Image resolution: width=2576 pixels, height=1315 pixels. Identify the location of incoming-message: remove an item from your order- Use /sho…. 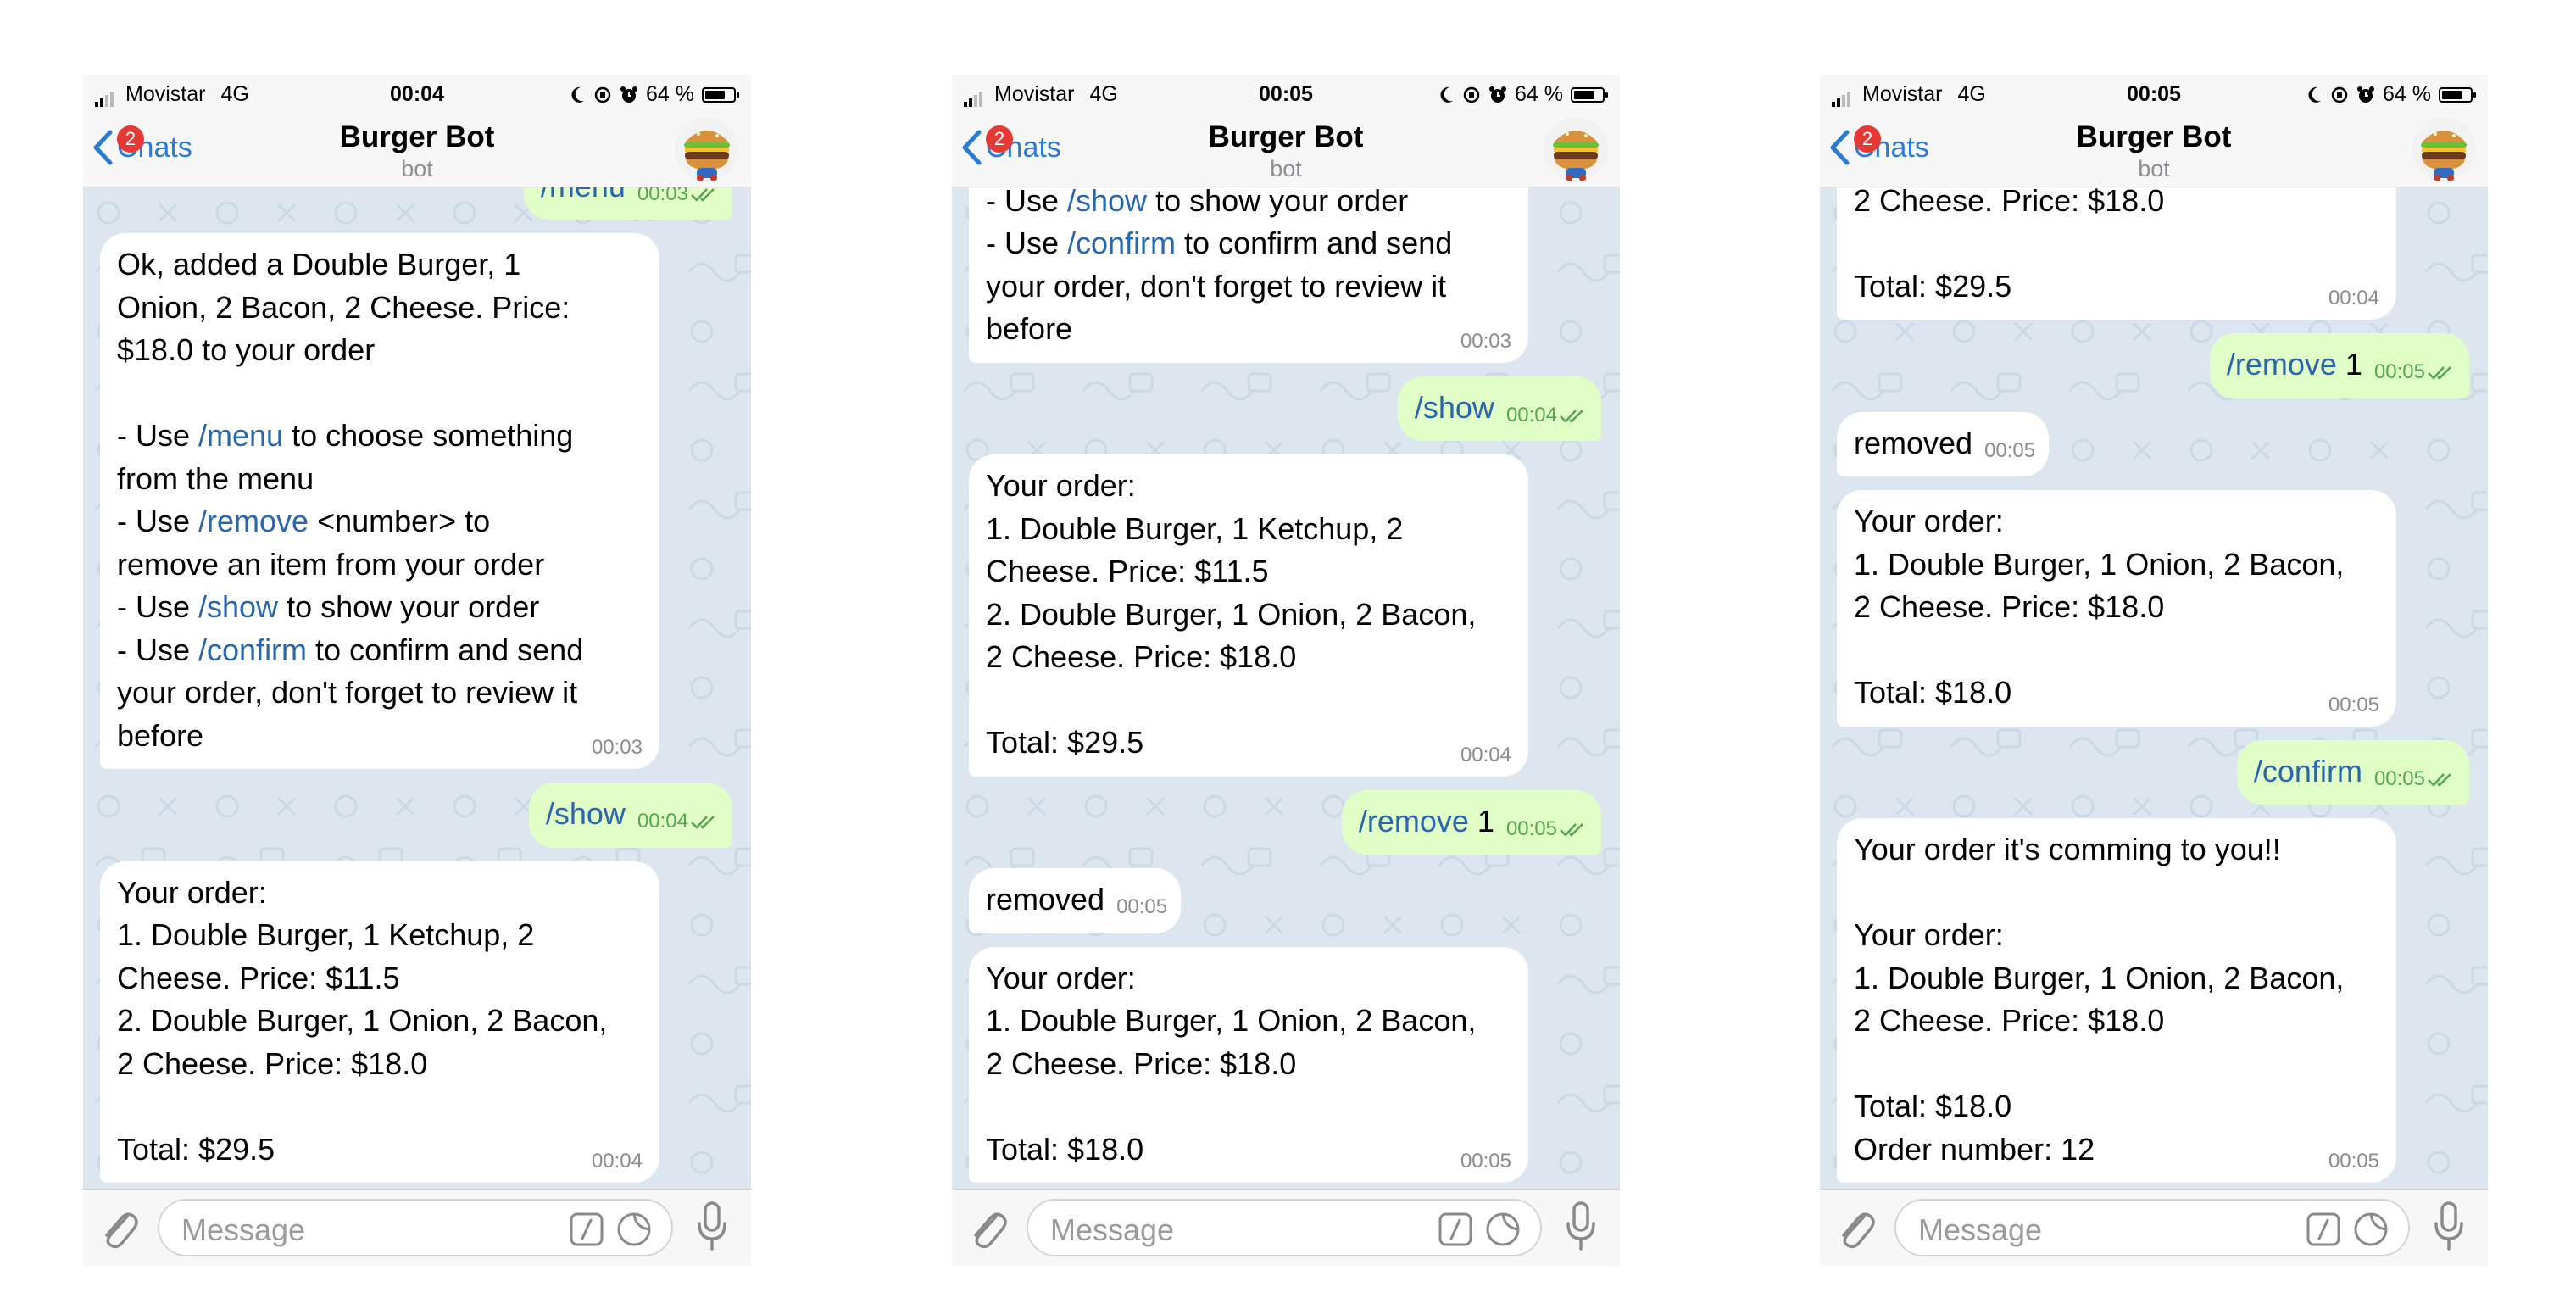
(1248, 275).